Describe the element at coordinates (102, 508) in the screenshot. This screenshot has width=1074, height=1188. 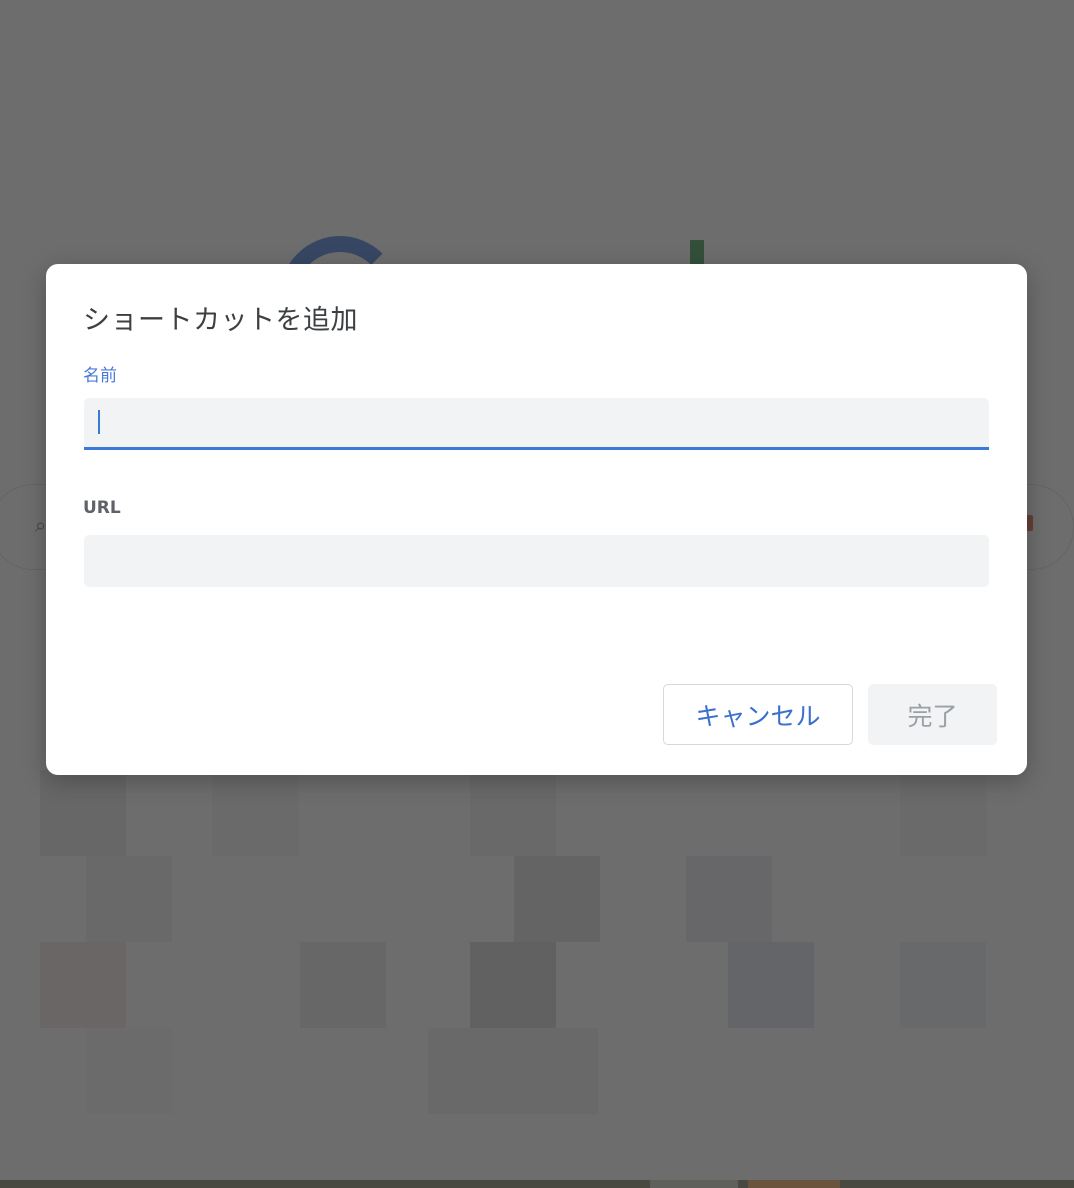
I see `url-field-label: URL` at that location.